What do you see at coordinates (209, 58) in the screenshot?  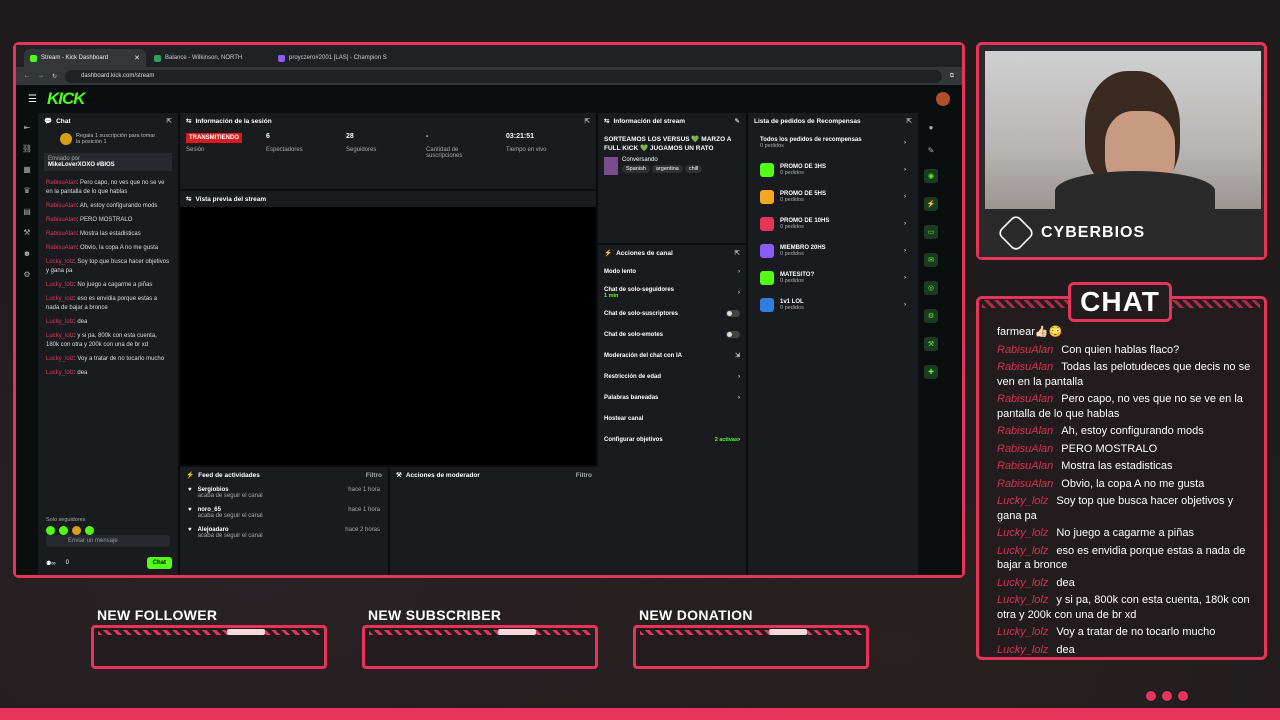 I see `browser-tab-balance: Balance - Wilkinson, NORTH` at bounding box center [209, 58].